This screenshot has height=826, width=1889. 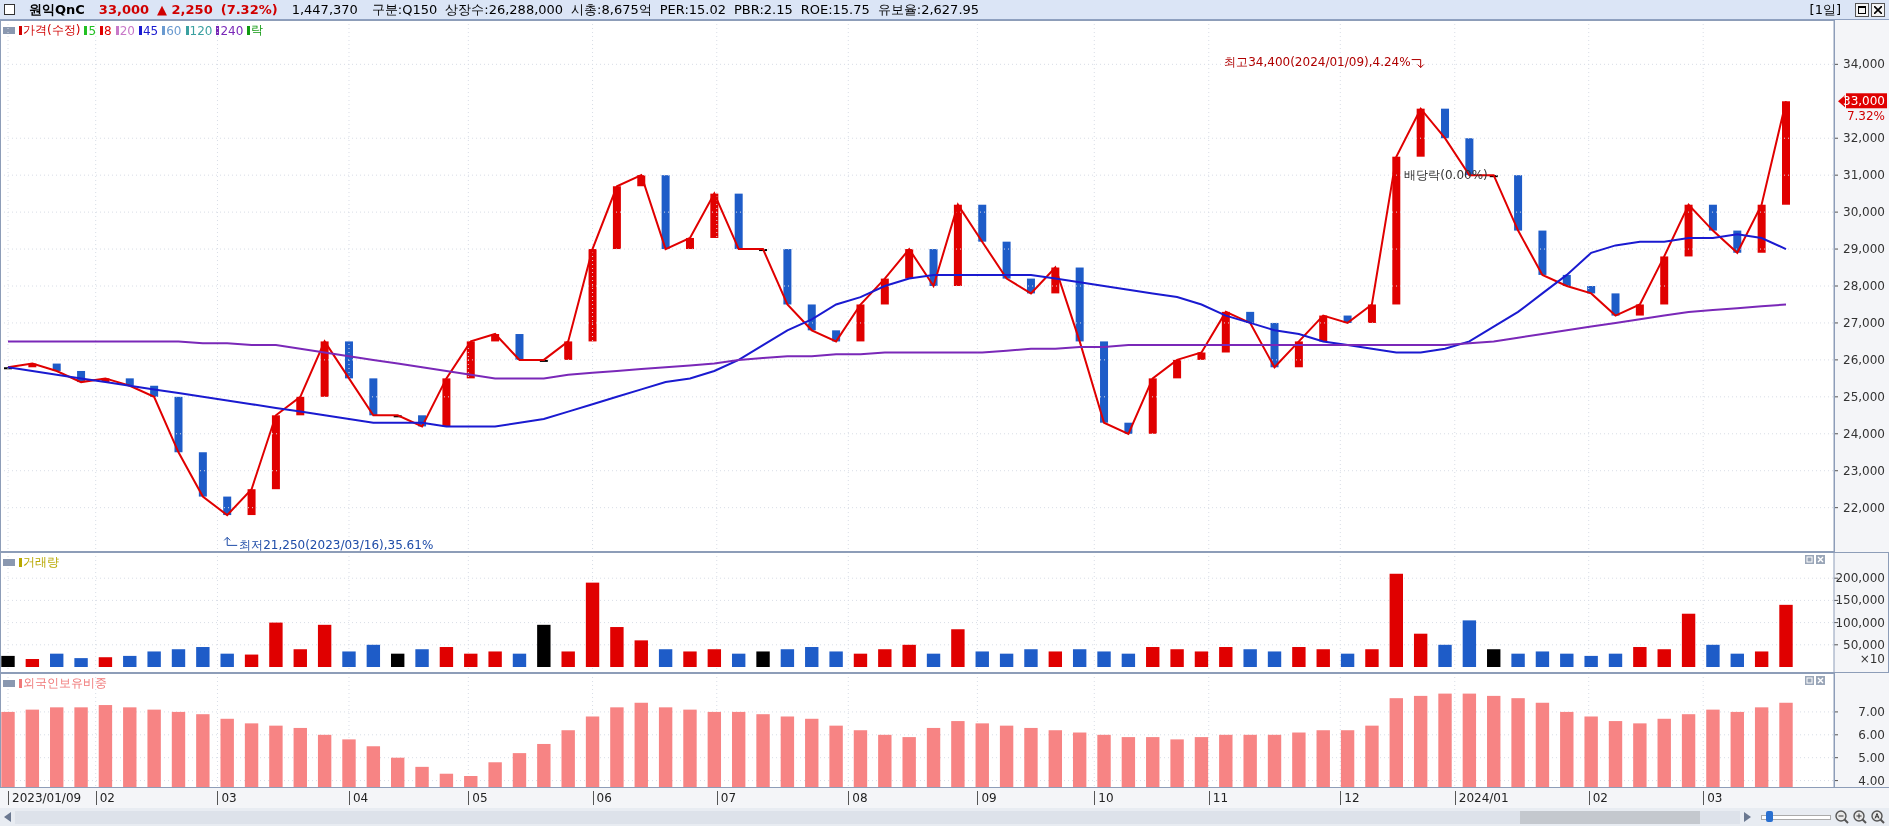 What do you see at coordinates (57, 9) in the screenshot?
I see `stock-name: 원익QnC` at bounding box center [57, 9].